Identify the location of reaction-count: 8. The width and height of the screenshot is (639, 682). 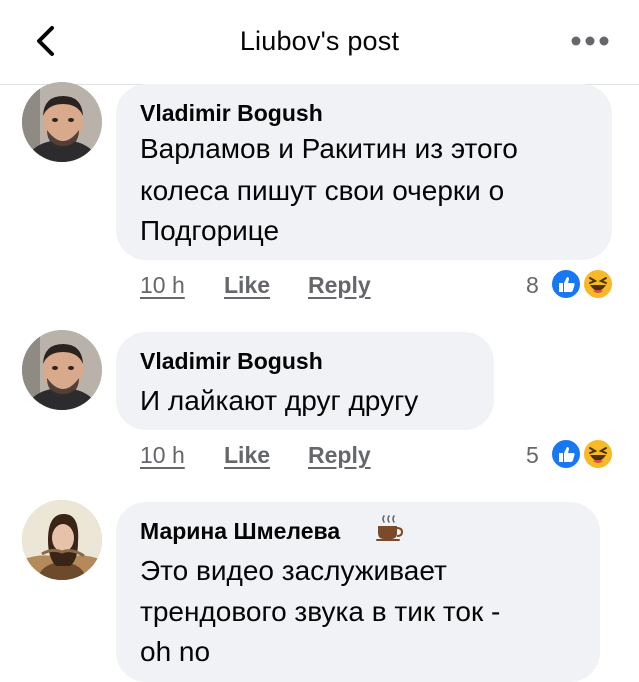
(532, 285).